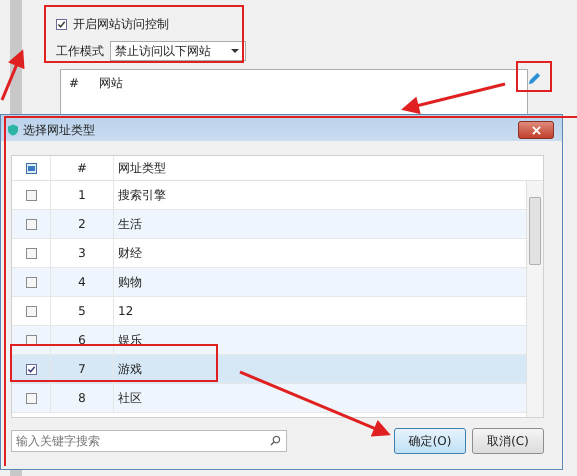 Image resolution: width=577 pixels, height=476 pixels. Describe the element at coordinates (82, 253) in the screenshot. I see `table-cell: 3` at that location.